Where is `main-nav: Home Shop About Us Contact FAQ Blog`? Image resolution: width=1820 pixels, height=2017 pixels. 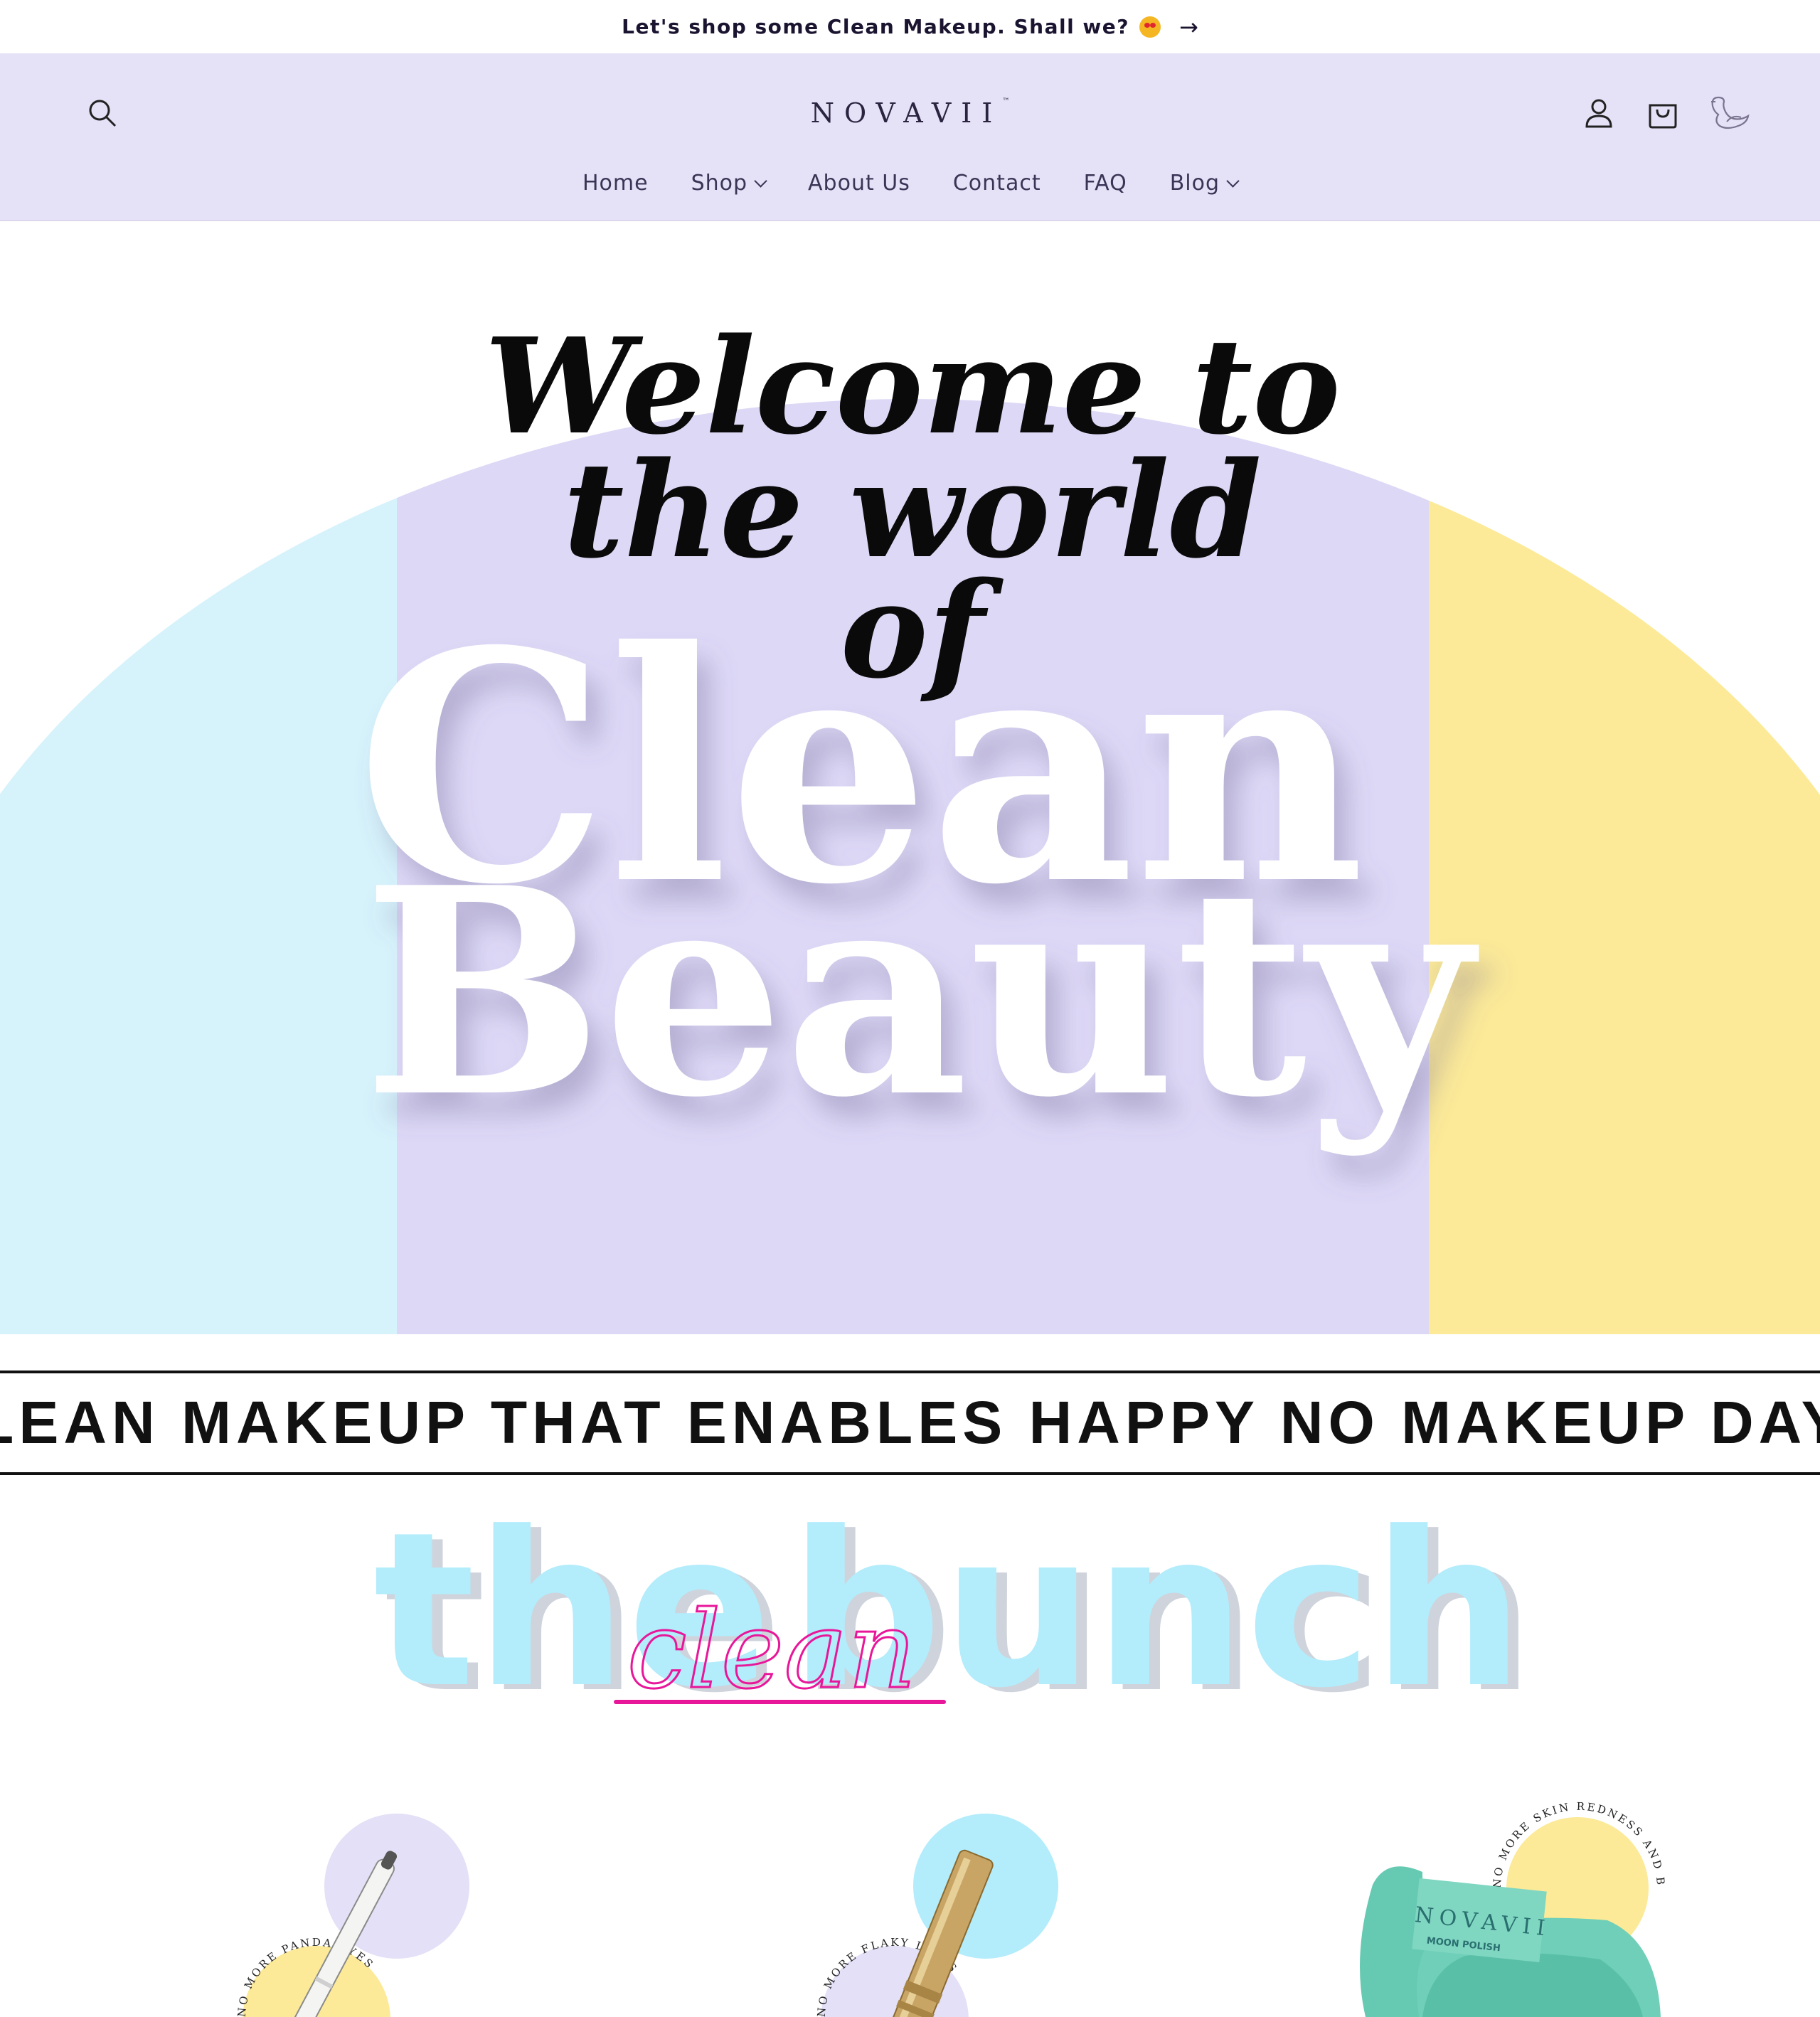 main-nav: Home Shop About Us Contact FAQ Blog is located at coordinates (910, 183).